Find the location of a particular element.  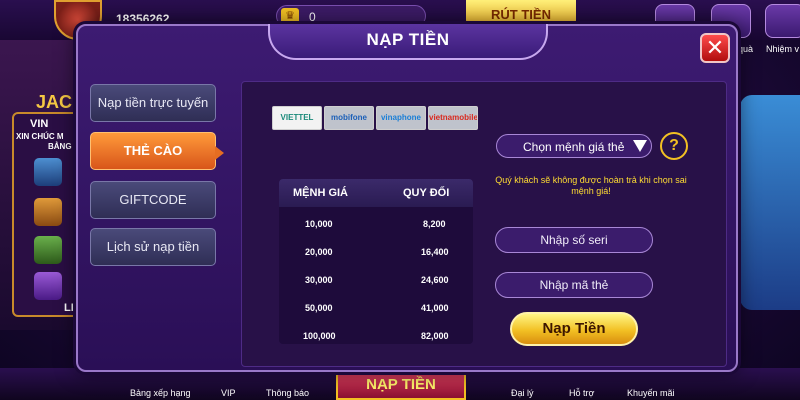

rate-face-value: 30,000 is located at coordinates (319, 280).